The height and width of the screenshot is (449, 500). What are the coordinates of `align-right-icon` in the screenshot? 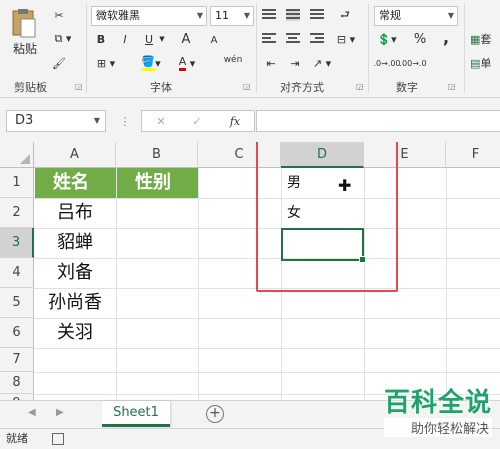 It's located at (317, 39).